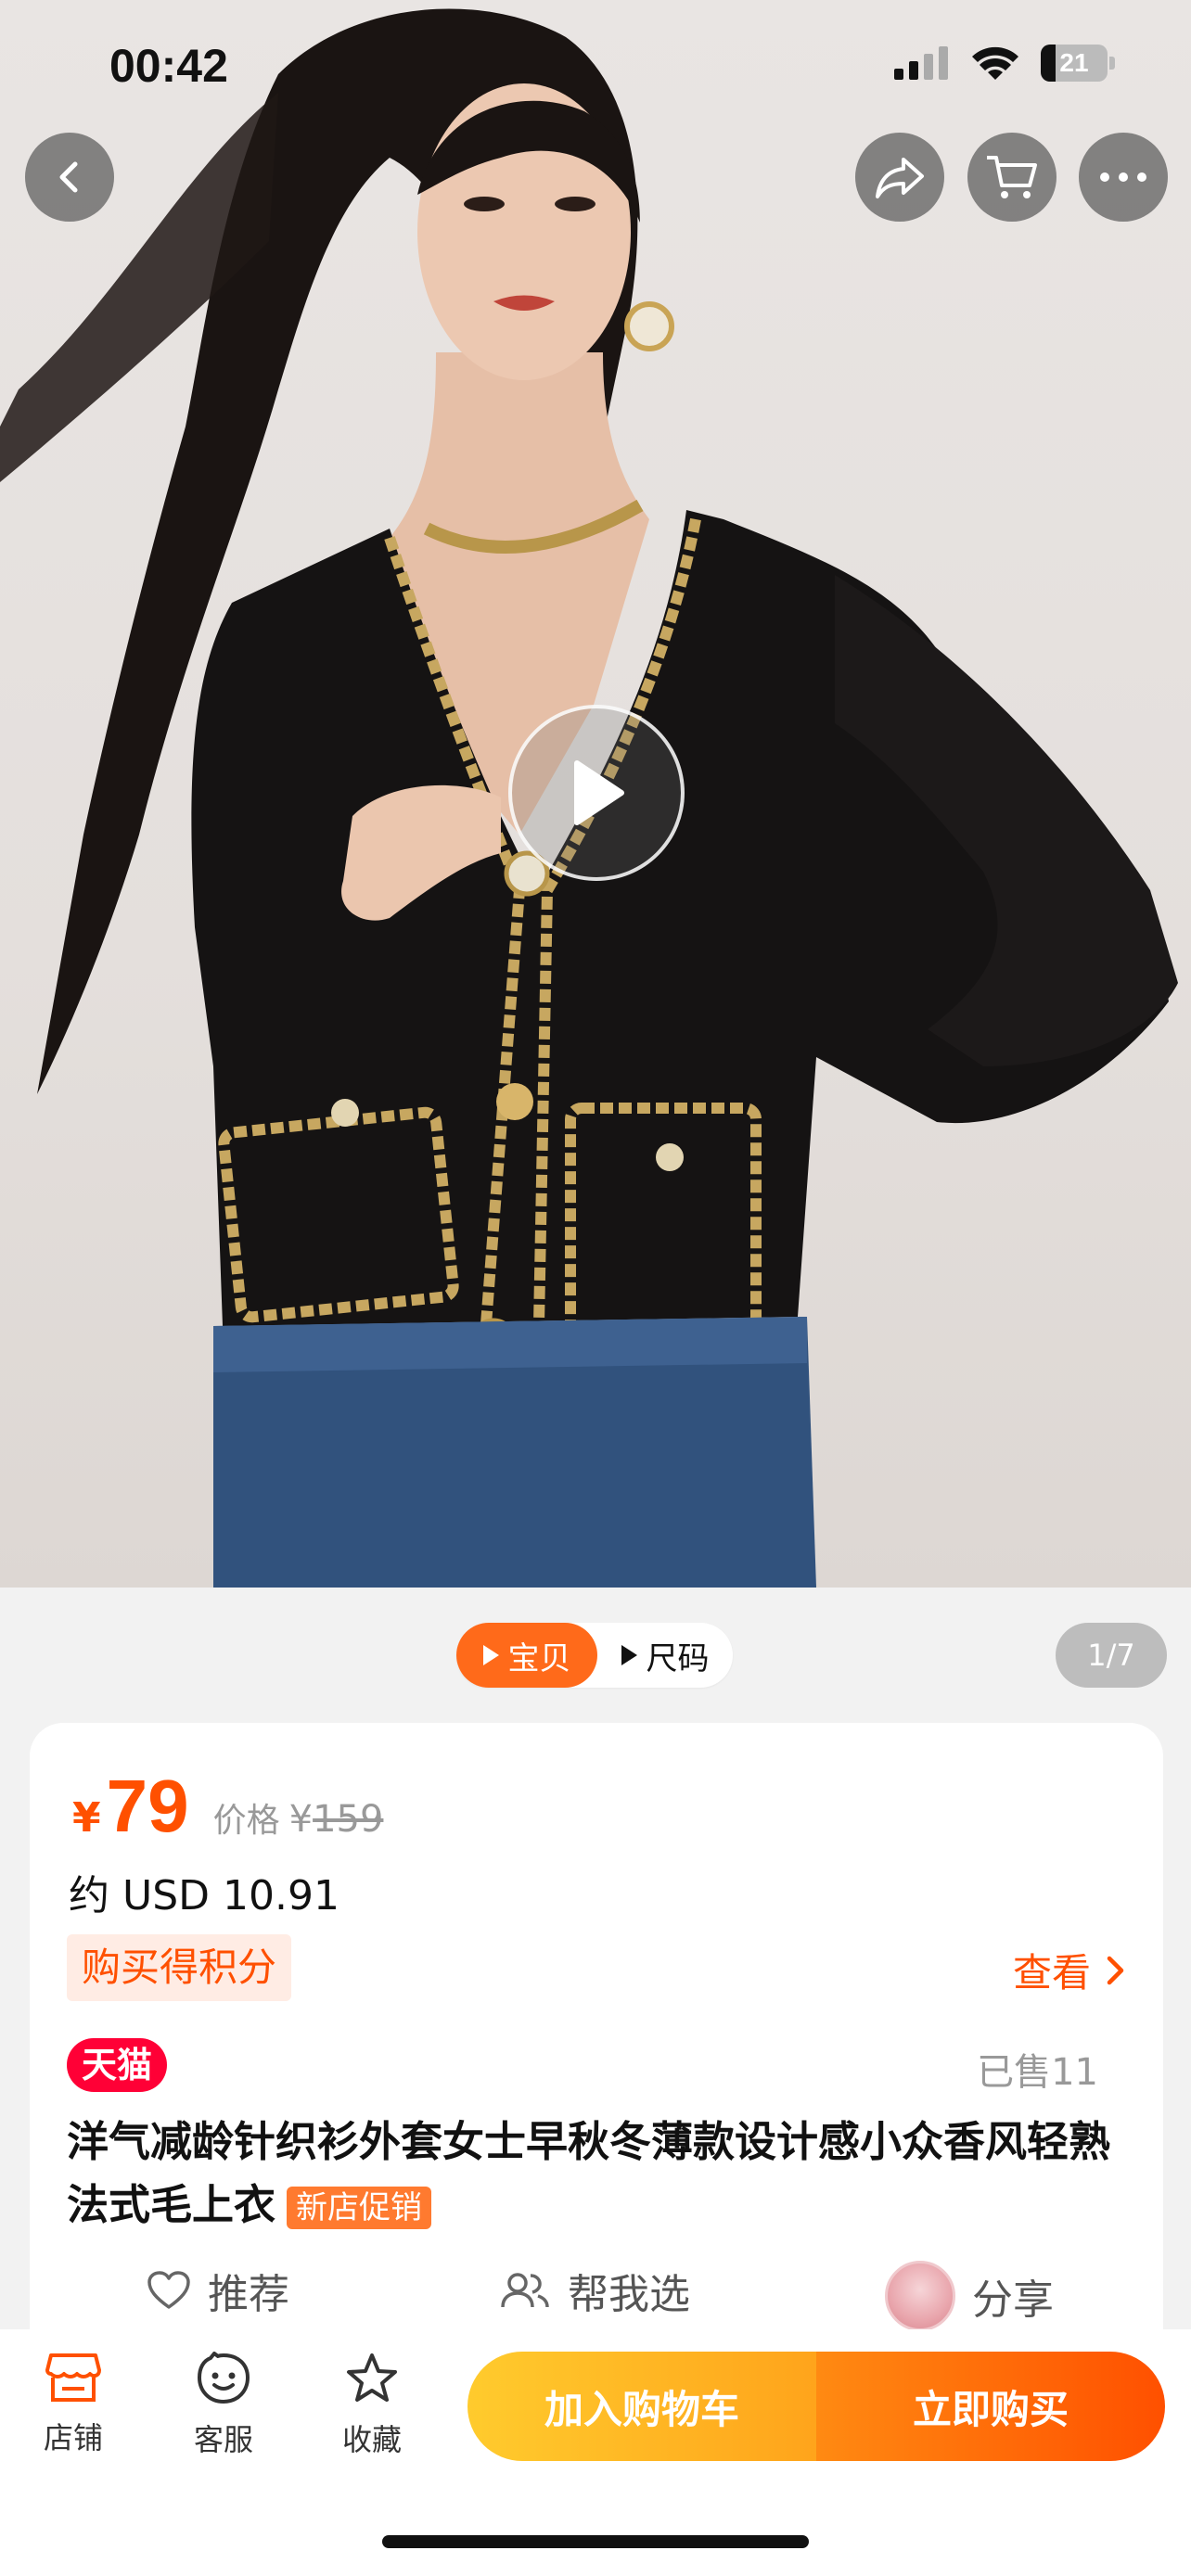 The width and height of the screenshot is (1191, 2576). Describe the element at coordinates (168, 2290) in the screenshot. I see `heart-icon` at that location.